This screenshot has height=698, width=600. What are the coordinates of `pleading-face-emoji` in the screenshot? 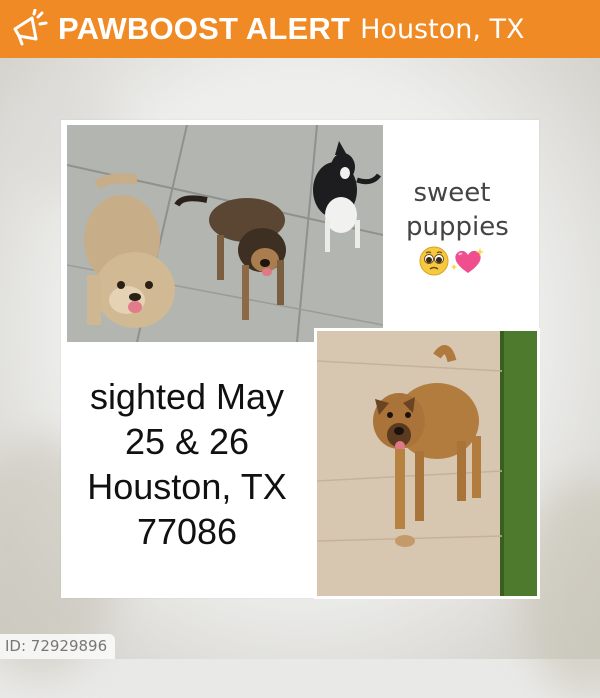 It's located at (434, 261).